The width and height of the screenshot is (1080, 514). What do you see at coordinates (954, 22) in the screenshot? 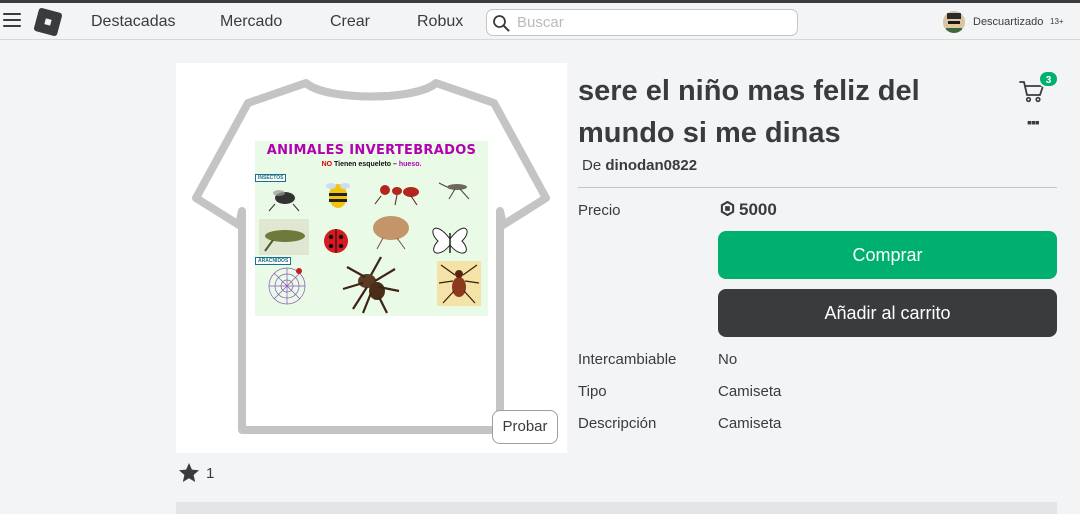
I see `avatar` at bounding box center [954, 22].